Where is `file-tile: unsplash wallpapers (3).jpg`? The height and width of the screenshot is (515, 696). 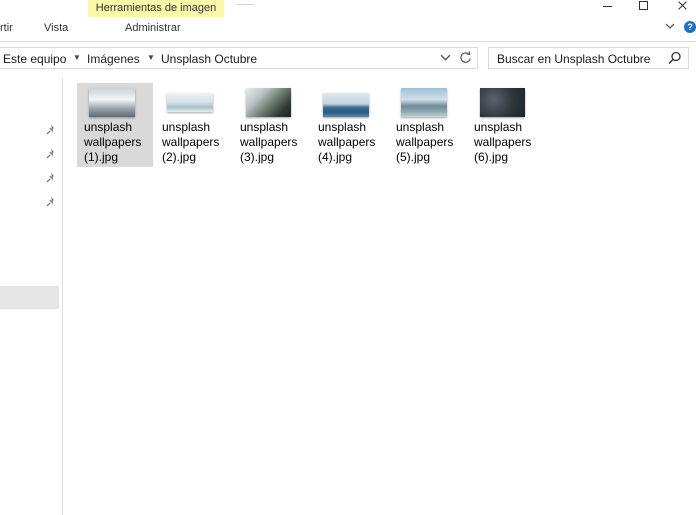
file-tile: unsplash wallpapers (3).jpg is located at coordinates (271, 125).